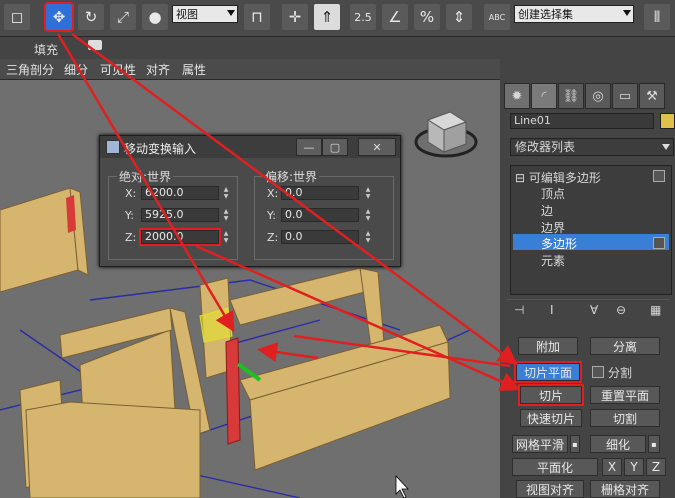 Image resolution: width=675 pixels, height=498 pixels. I want to click on ribbon-item-visibility: 可见性, so click(118, 69).